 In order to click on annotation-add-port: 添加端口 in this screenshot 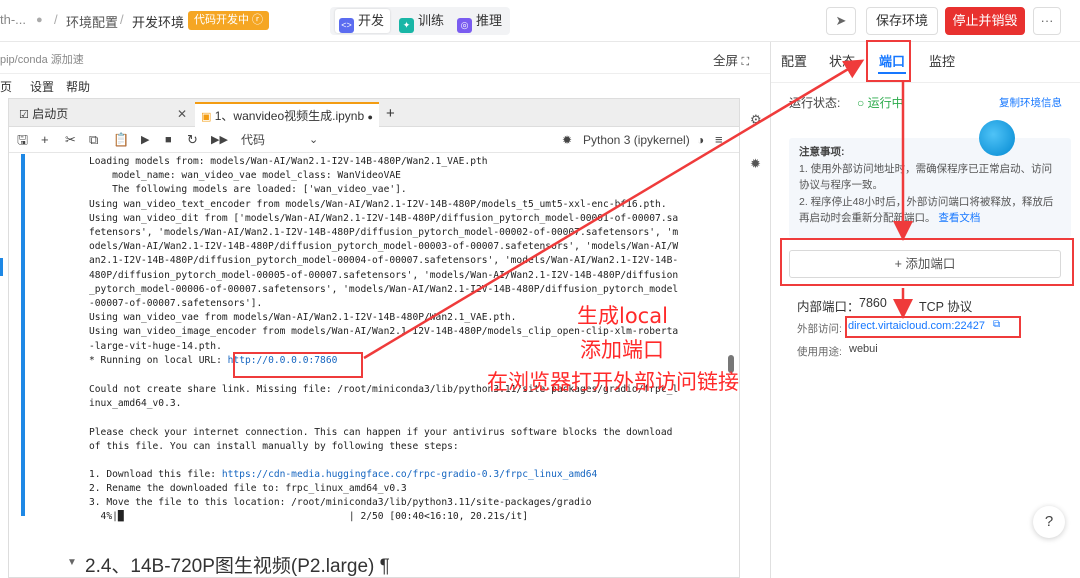, I will do `click(622, 350)`.